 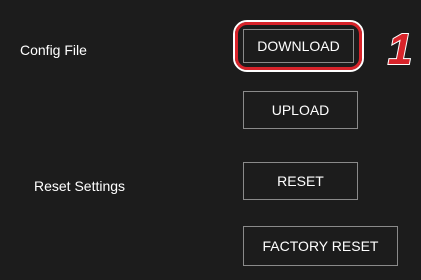 What do you see at coordinates (300, 181) in the screenshot?
I see `reset-button: RESET` at bounding box center [300, 181].